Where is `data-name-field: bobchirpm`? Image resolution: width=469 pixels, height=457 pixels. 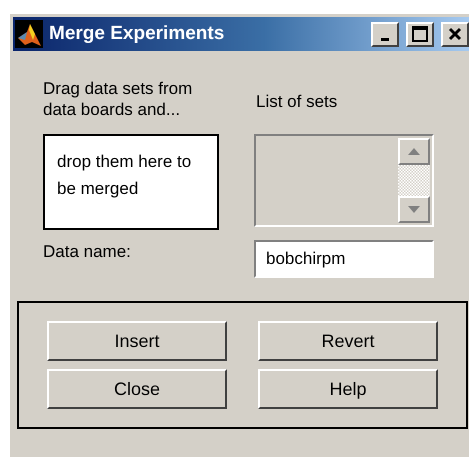
data-name-field: bobchirpm is located at coordinates (344, 259).